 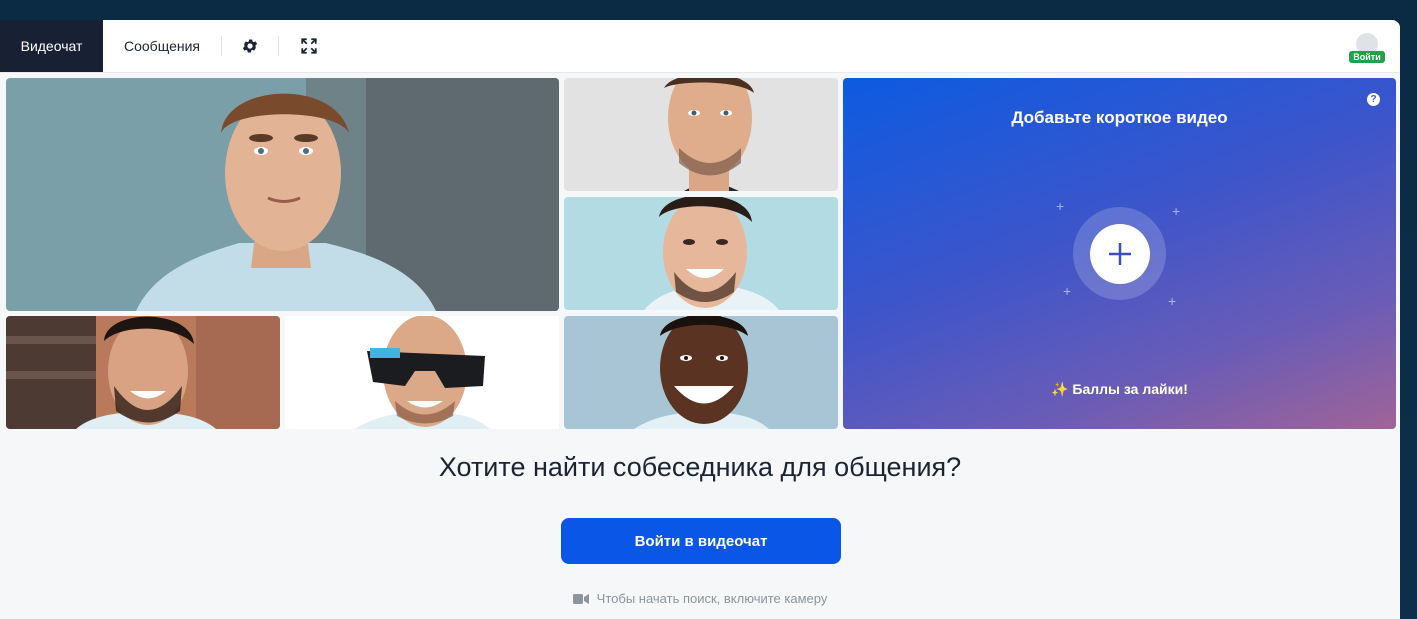 What do you see at coordinates (700, 46) in the screenshot?
I see `top-bar: Видеочат Сообщения Войти` at bounding box center [700, 46].